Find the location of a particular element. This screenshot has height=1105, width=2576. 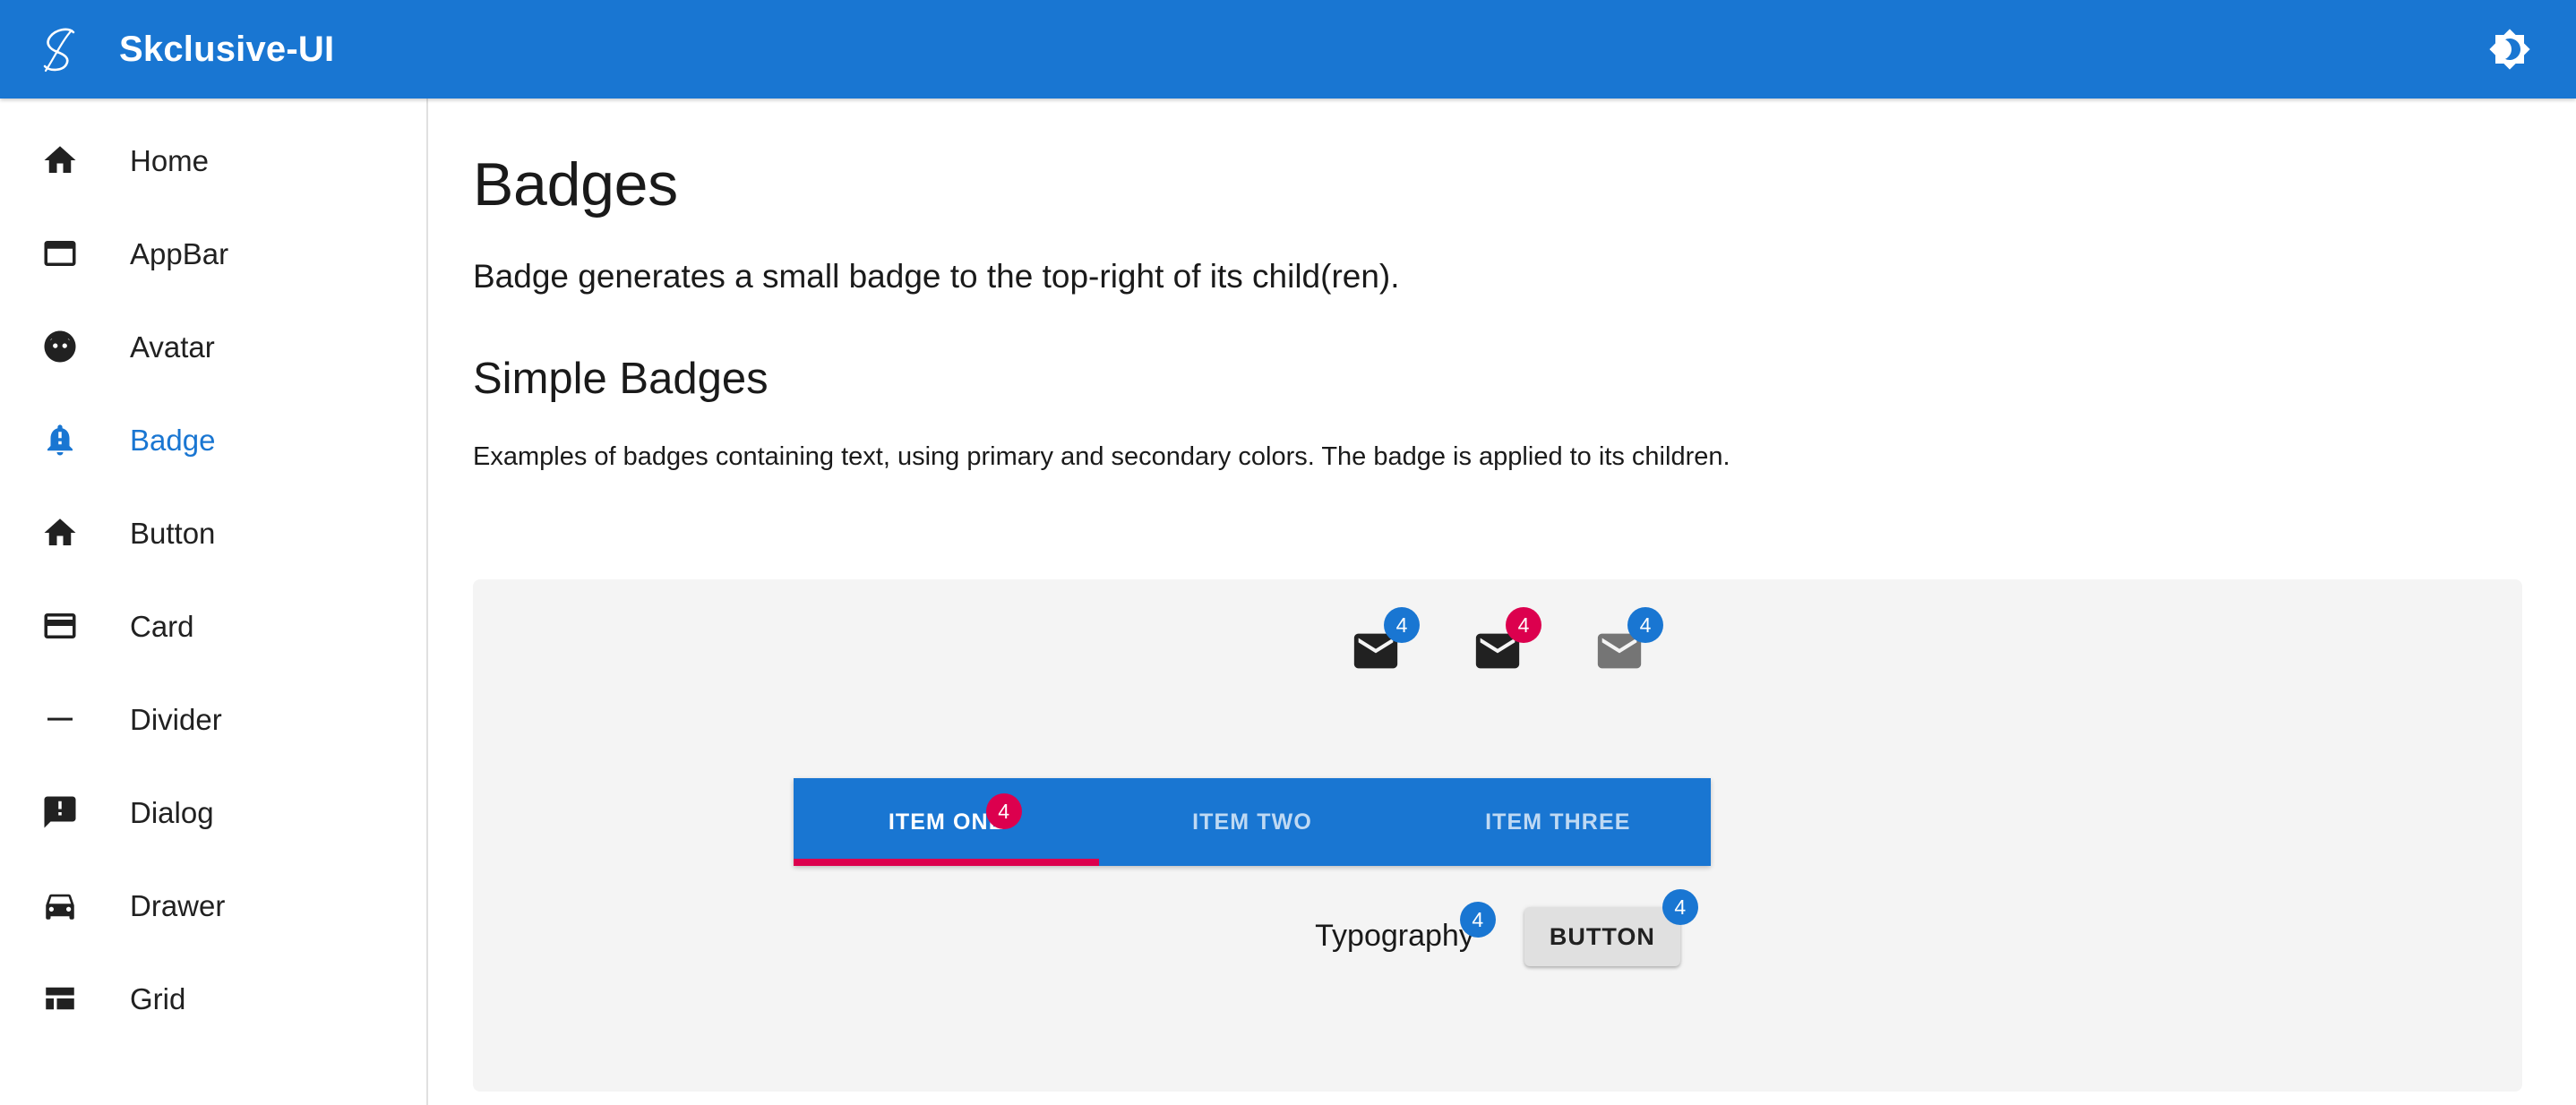

sidebar-item-label: Badge is located at coordinates (173, 440).